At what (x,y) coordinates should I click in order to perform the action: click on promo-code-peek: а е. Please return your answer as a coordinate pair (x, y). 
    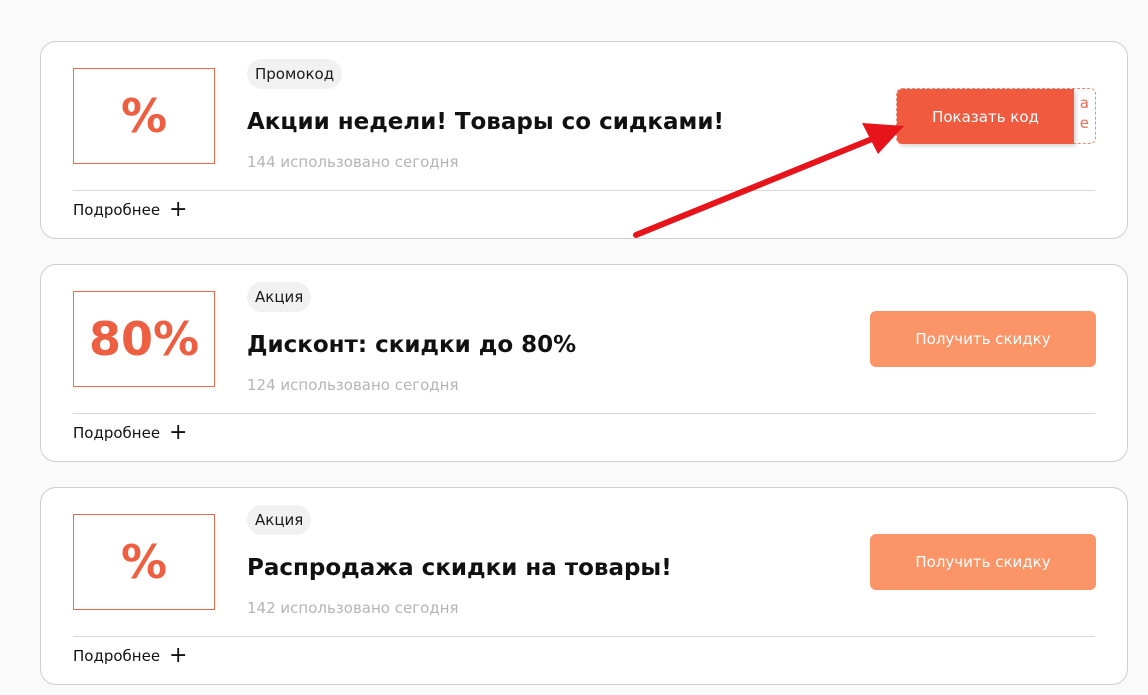
    Looking at the image, I should click on (1084, 113).